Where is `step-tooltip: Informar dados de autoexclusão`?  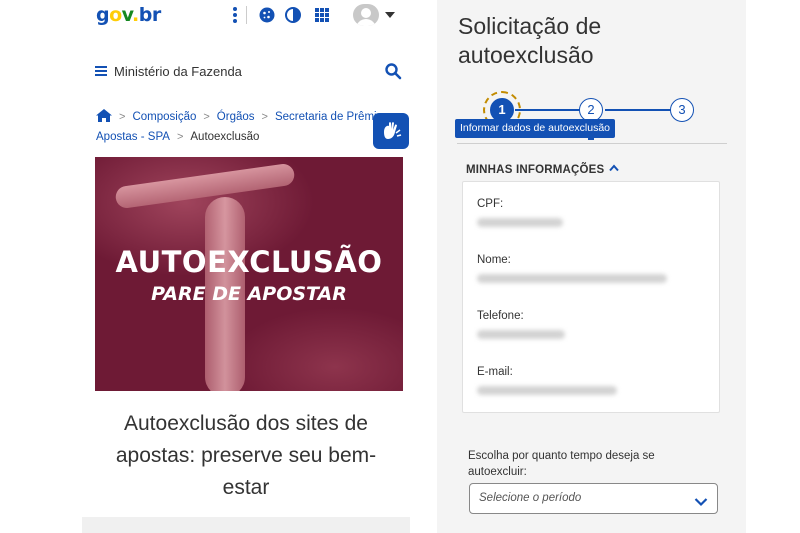 step-tooltip: Informar dados de autoexclusão is located at coordinates (535, 128).